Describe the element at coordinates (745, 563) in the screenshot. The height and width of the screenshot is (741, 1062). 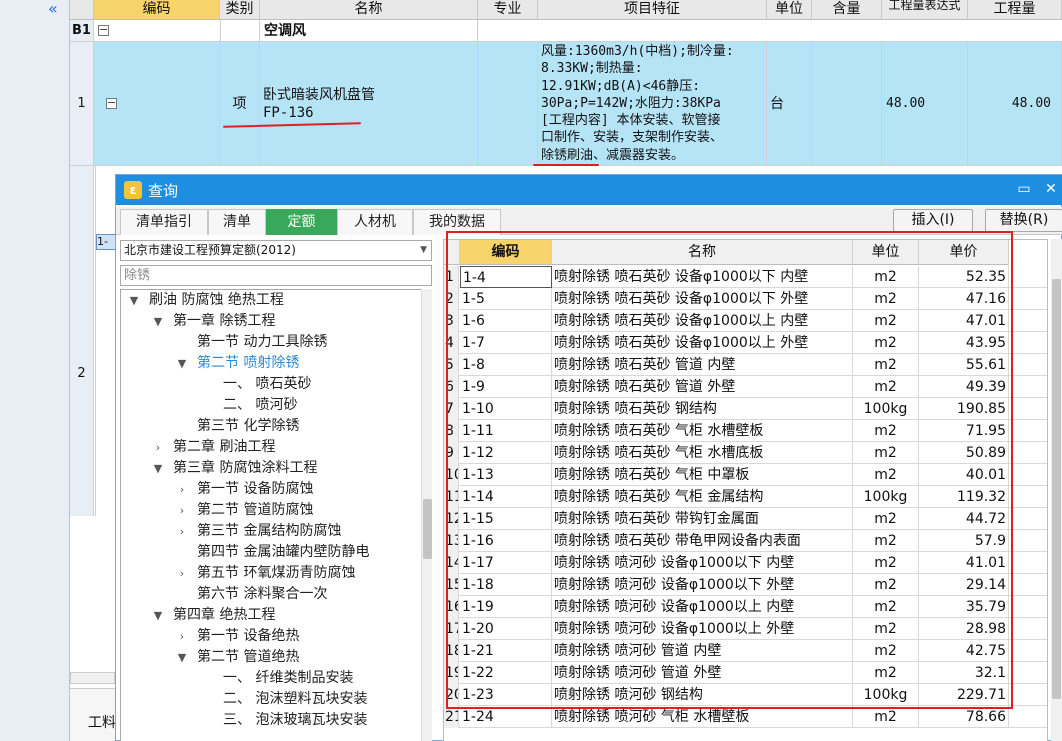
I see `table-row: 141-17喷射除锈 喷河砂 设备φ1000以下 内壁m241.01` at that location.